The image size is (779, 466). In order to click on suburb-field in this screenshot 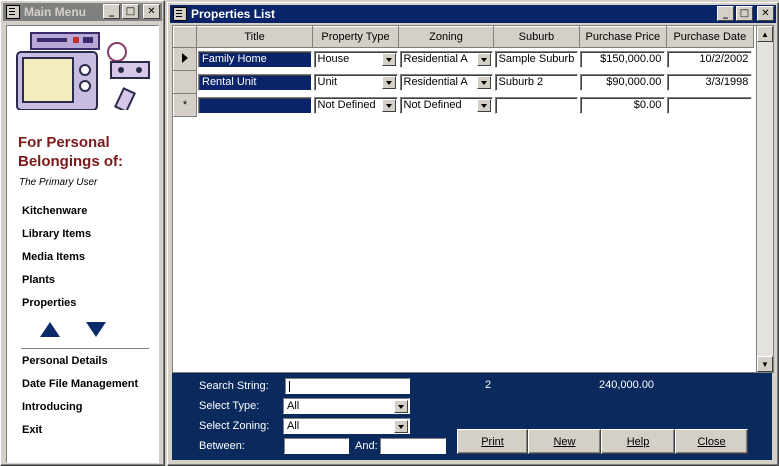, I will do `click(536, 105)`.